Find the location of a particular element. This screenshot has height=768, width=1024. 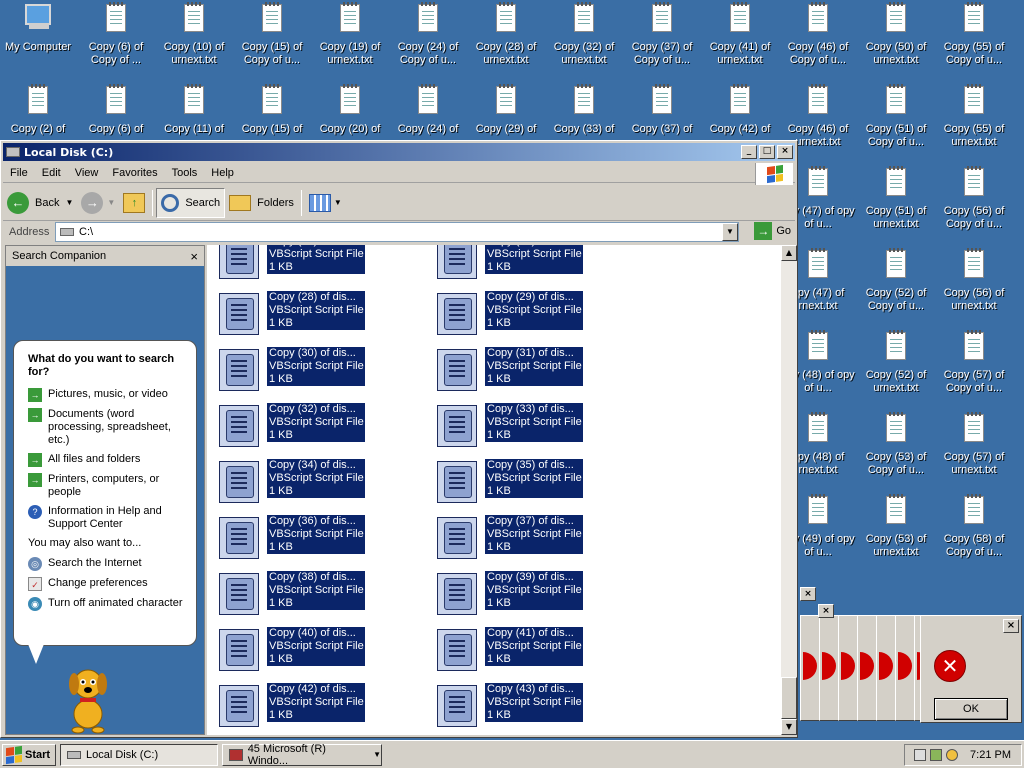

desktop-icon-text-file: Copy (19) of urnext.txt is located at coordinates (350, 34).